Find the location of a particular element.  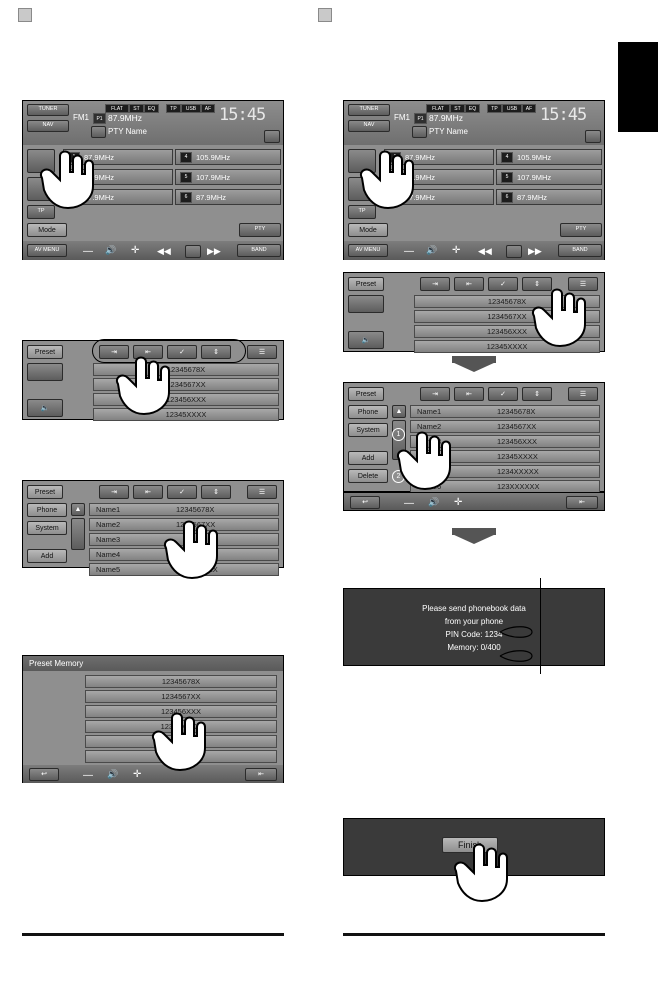

preset-memory-row: 1234567XX is located at coordinates (181, 696).